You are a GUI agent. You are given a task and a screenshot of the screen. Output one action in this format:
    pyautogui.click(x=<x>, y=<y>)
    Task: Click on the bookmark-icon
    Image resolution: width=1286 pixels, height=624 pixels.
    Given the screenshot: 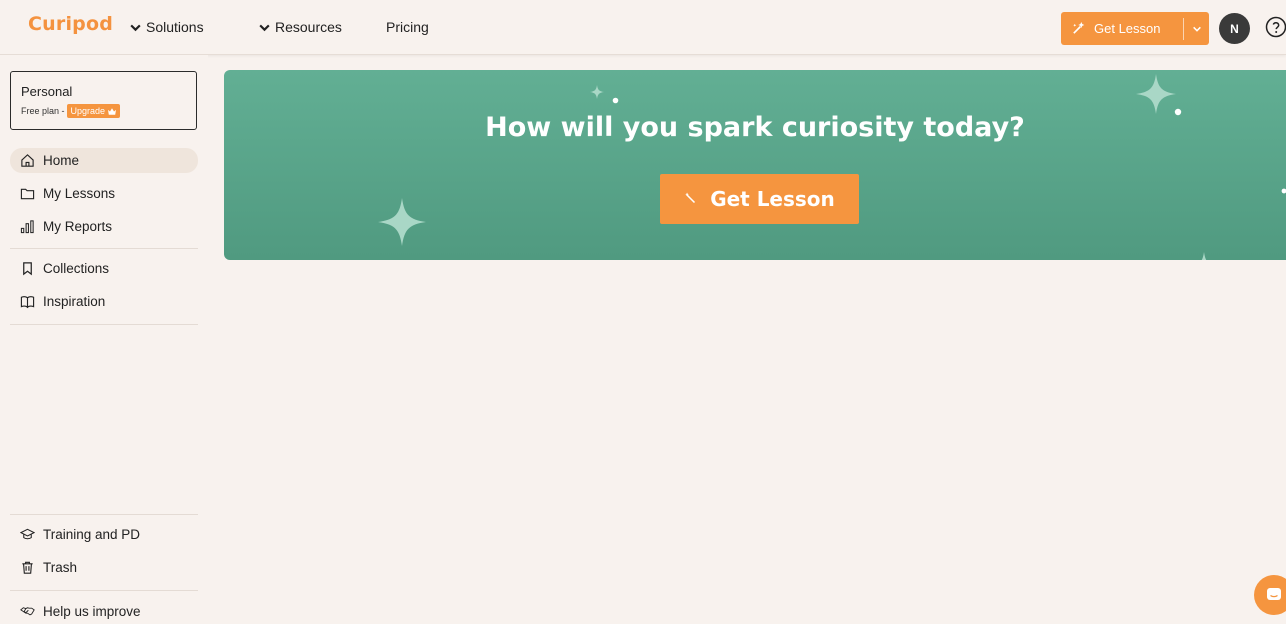 What is the action you would take?
    pyautogui.click(x=27, y=269)
    